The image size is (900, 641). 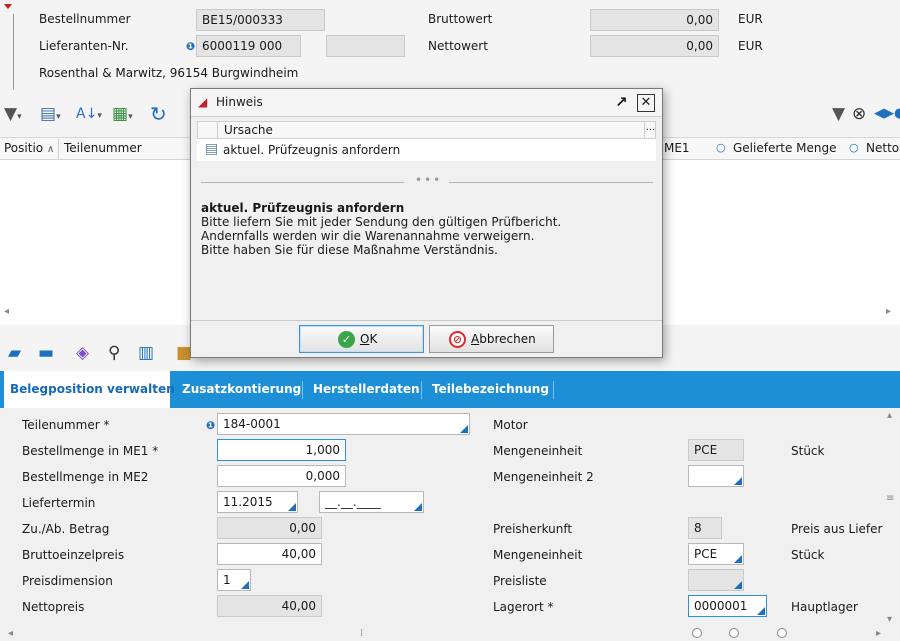 I want to click on column-header-ursache: Ursache, so click(x=248, y=130).